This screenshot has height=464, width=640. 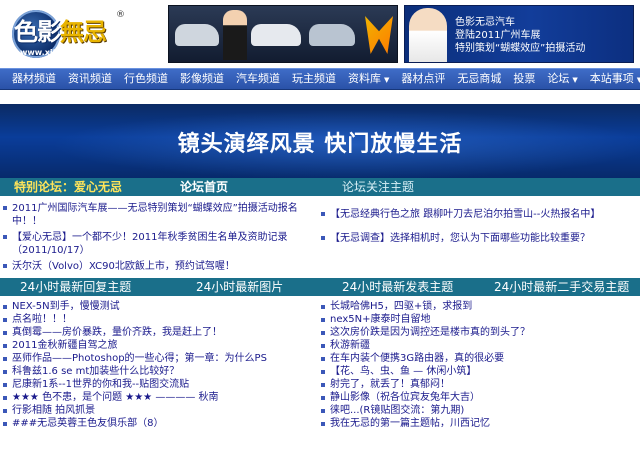 What do you see at coordinates (479, 306) in the screenshot?
I see `topic-link: 长城哈佛H5，四驱+锁，求报到` at bounding box center [479, 306].